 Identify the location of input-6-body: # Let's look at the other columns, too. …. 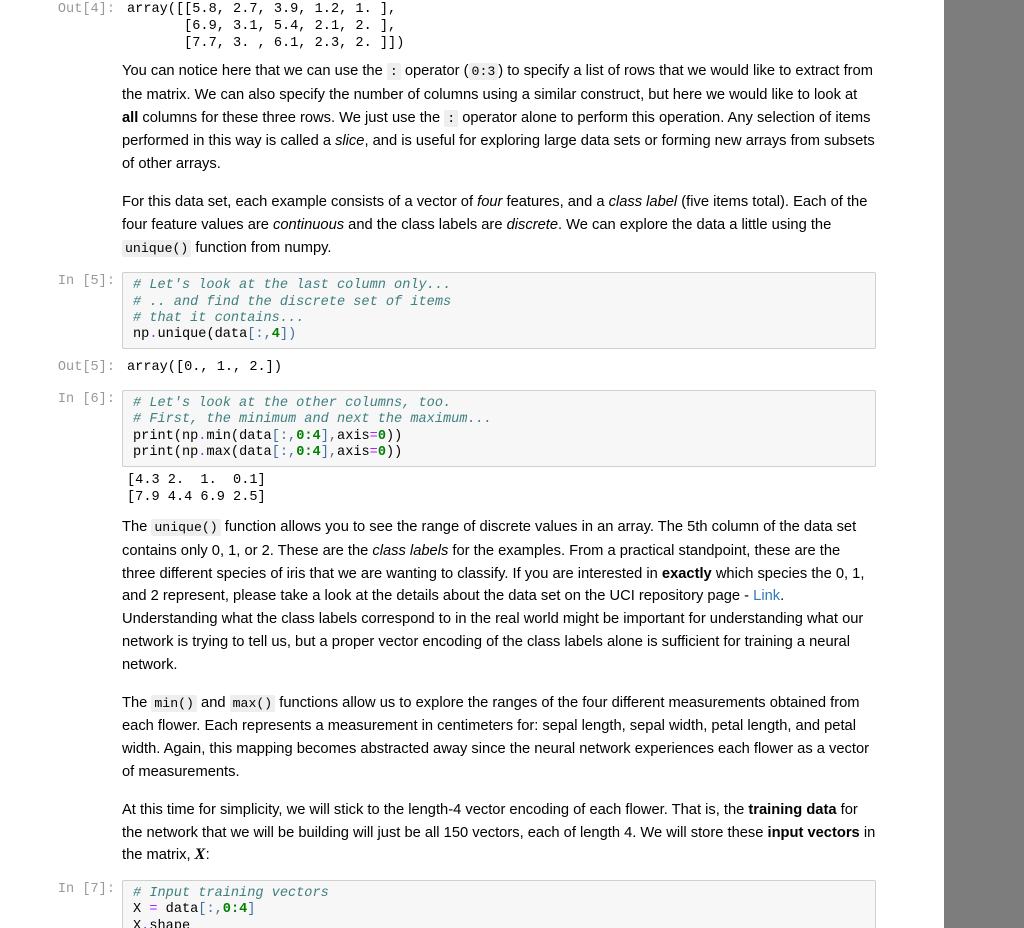
(533, 428).